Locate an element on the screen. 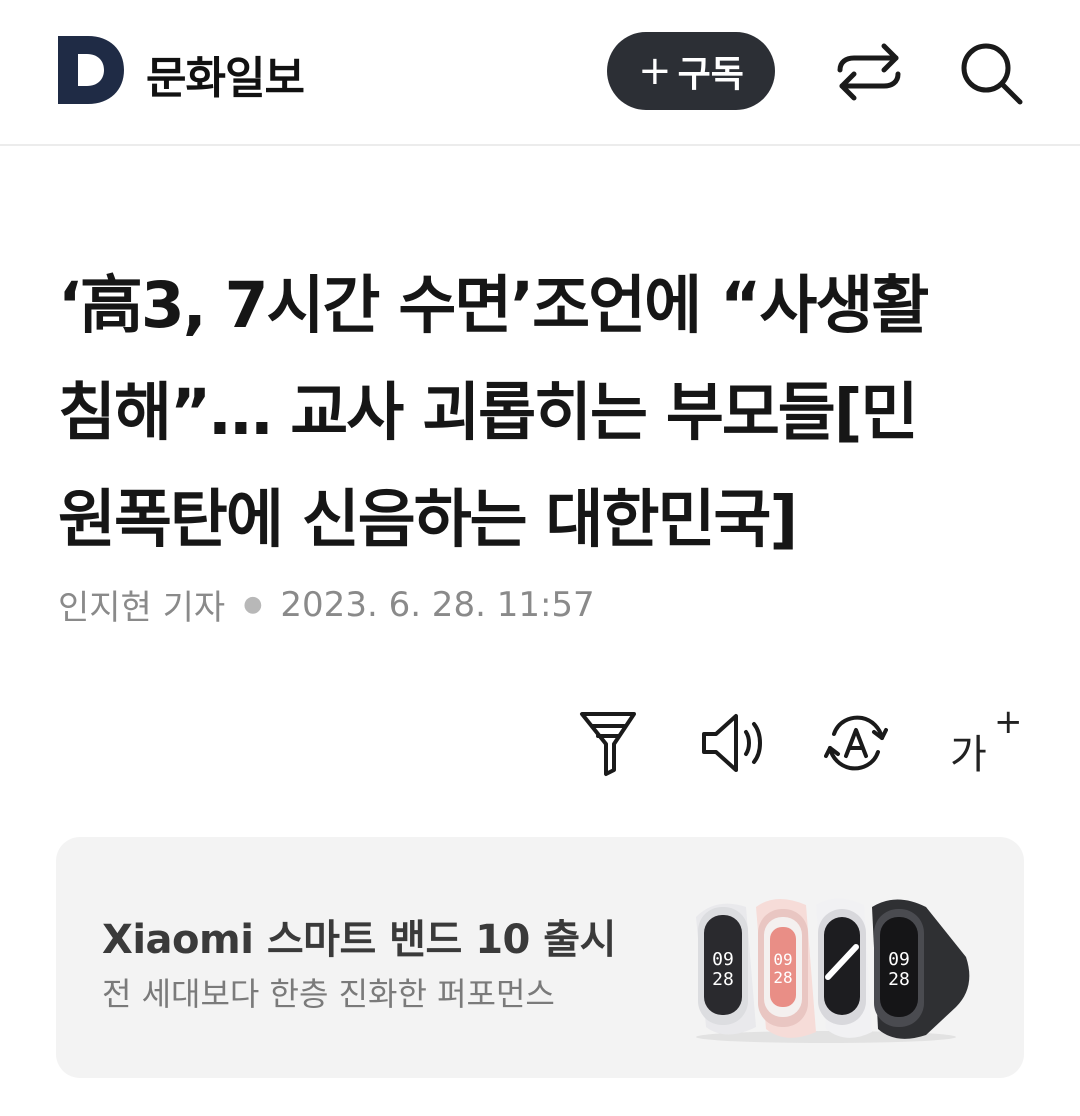 Image resolution: width=1080 pixels, height=1116 pixels. share-icon is located at coordinates (869, 72).